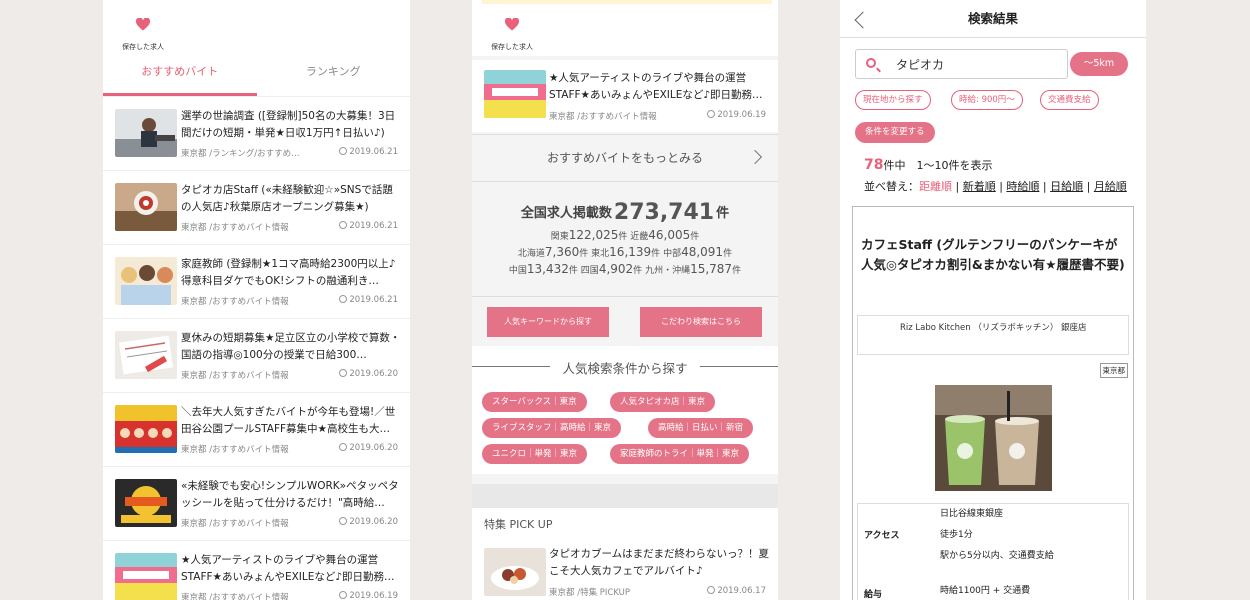 The width and height of the screenshot is (1250, 600). I want to click on see-more-button: おすすめバイトをもっとみる, so click(625, 158).